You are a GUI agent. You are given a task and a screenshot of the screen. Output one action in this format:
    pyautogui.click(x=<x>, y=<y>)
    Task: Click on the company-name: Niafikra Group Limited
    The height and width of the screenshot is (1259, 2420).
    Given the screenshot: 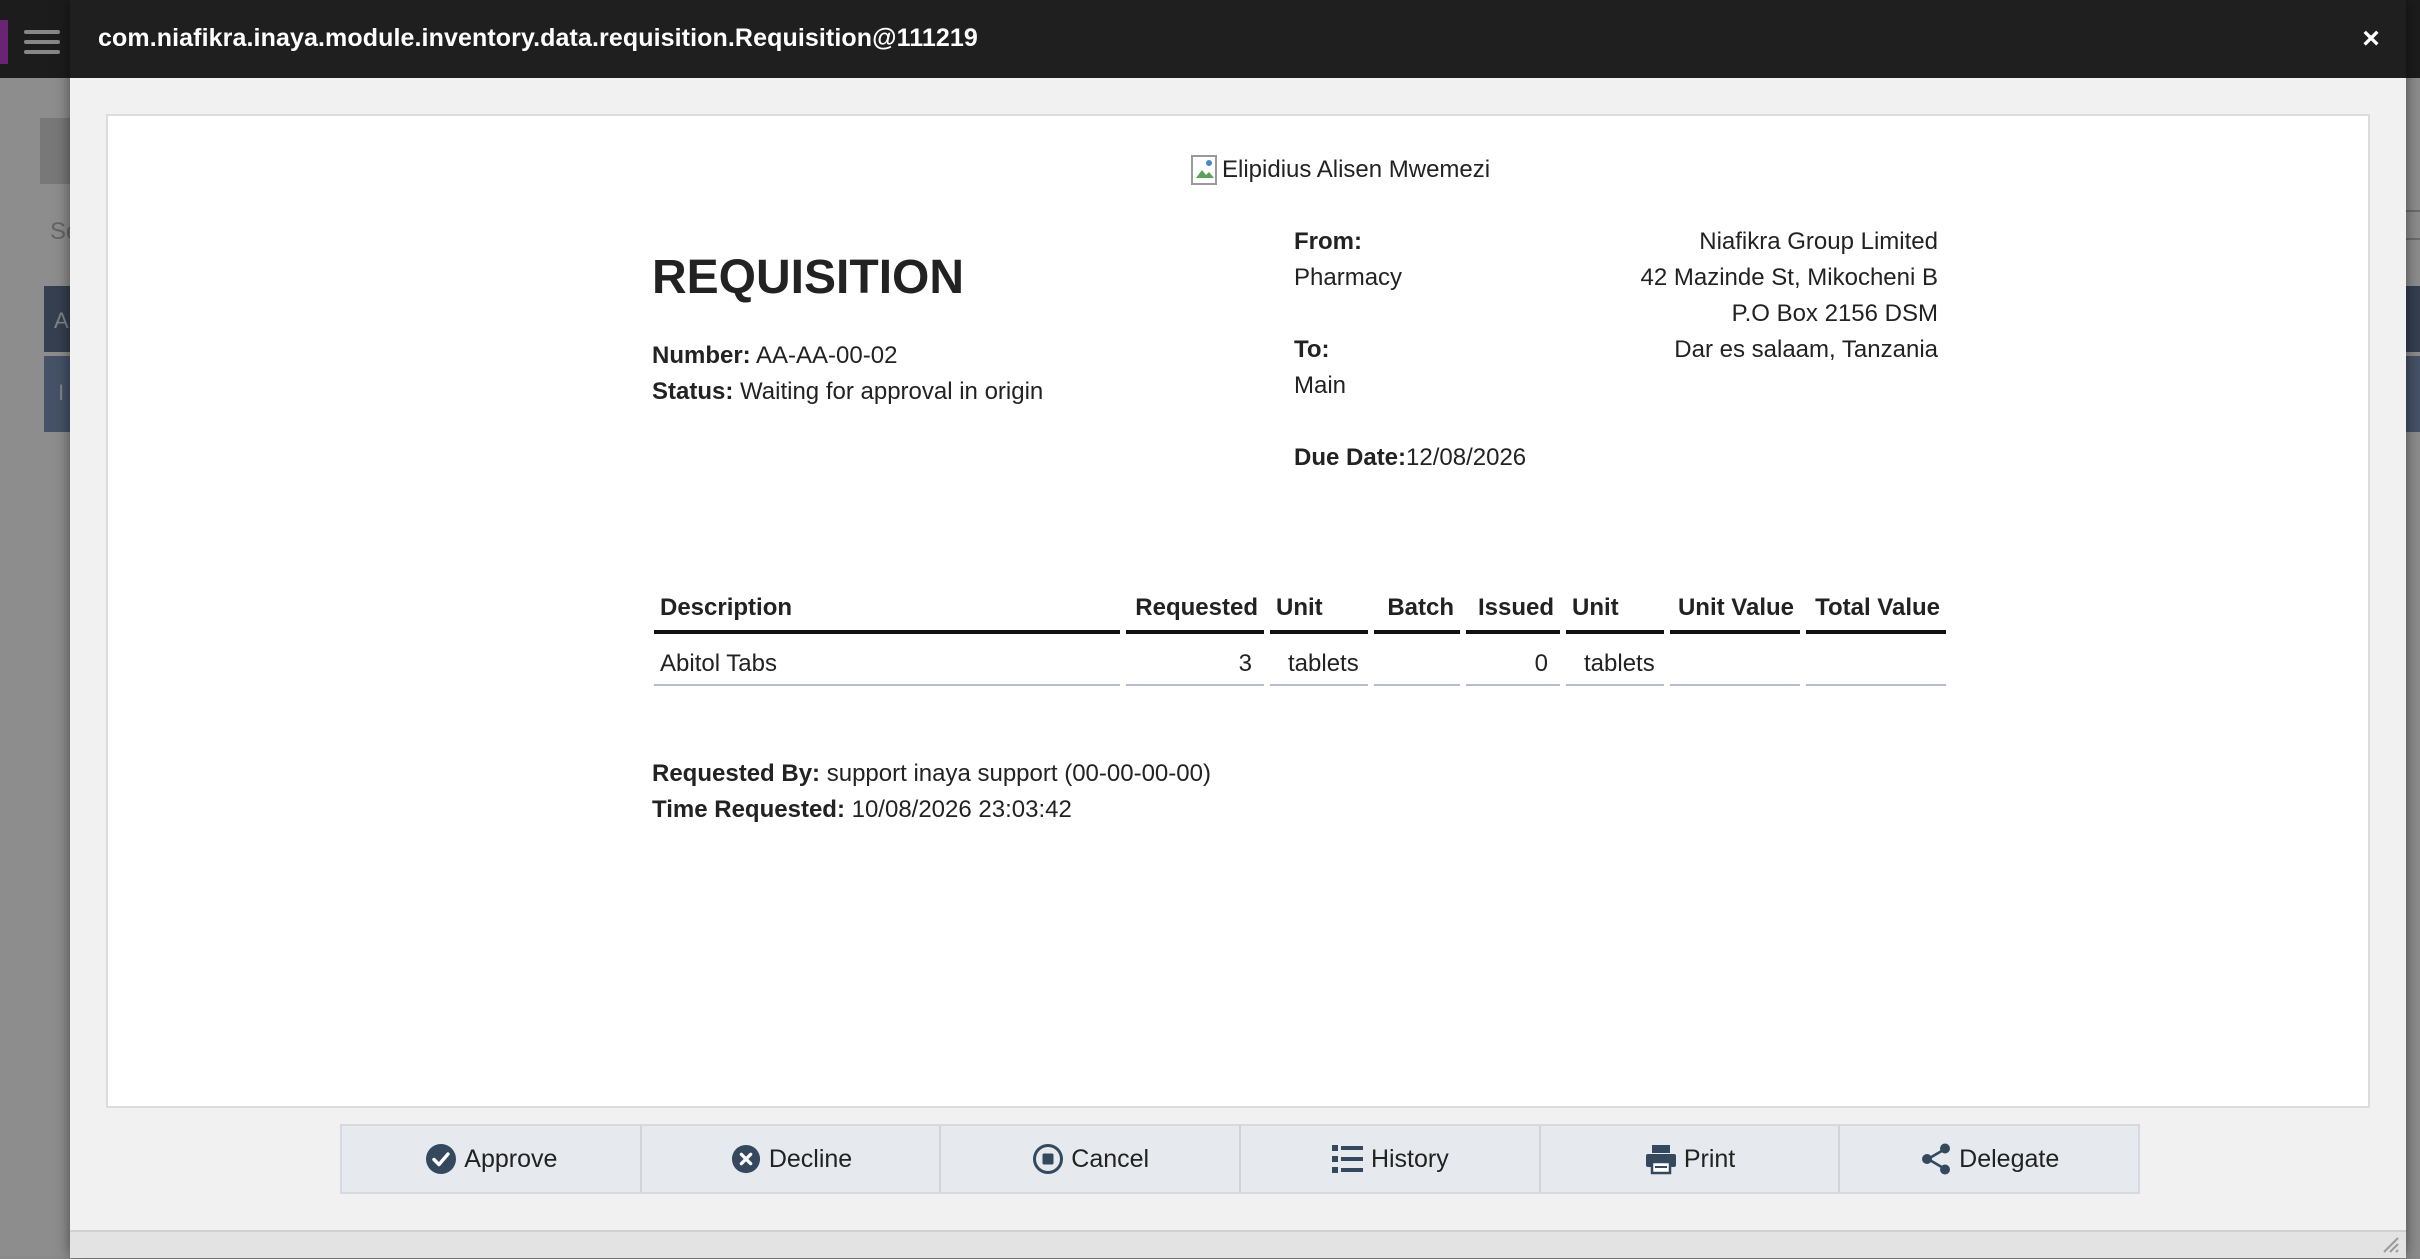 What is the action you would take?
    pyautogui.click(x=1818, y=241)
    